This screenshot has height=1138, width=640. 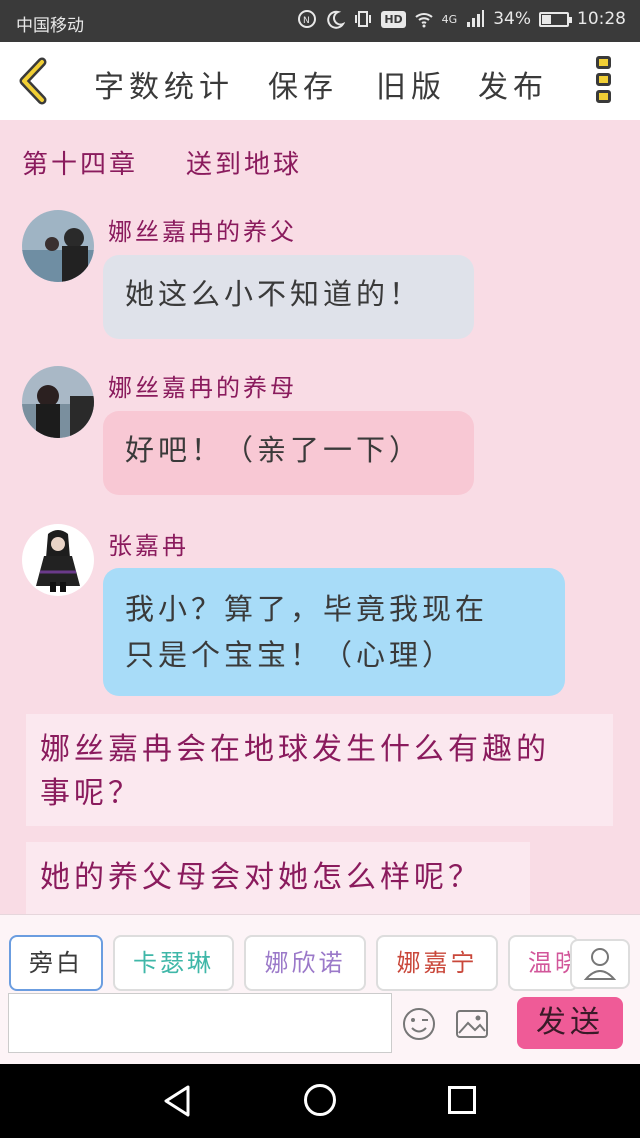 I want to click on battery-percent: 34%, so click(x=512, y=19).